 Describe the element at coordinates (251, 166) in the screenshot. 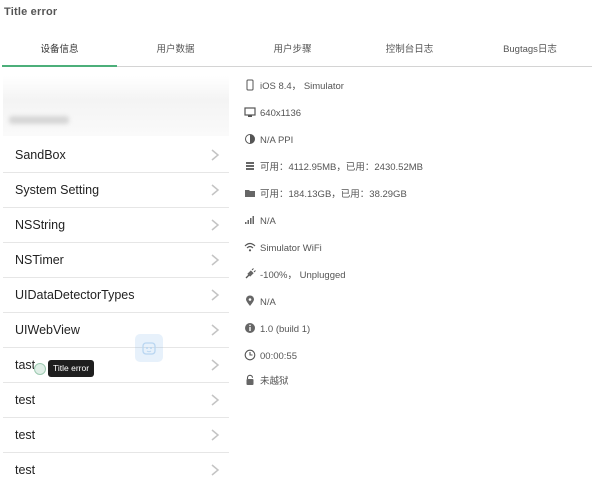

I see `memory-icon` at that location.